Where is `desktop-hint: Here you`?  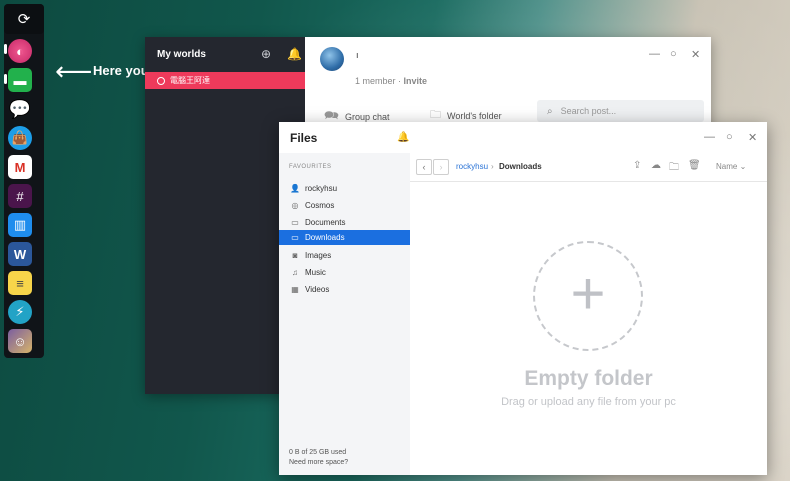 desktop-hint: Here you is located at coordinates (121, 70).